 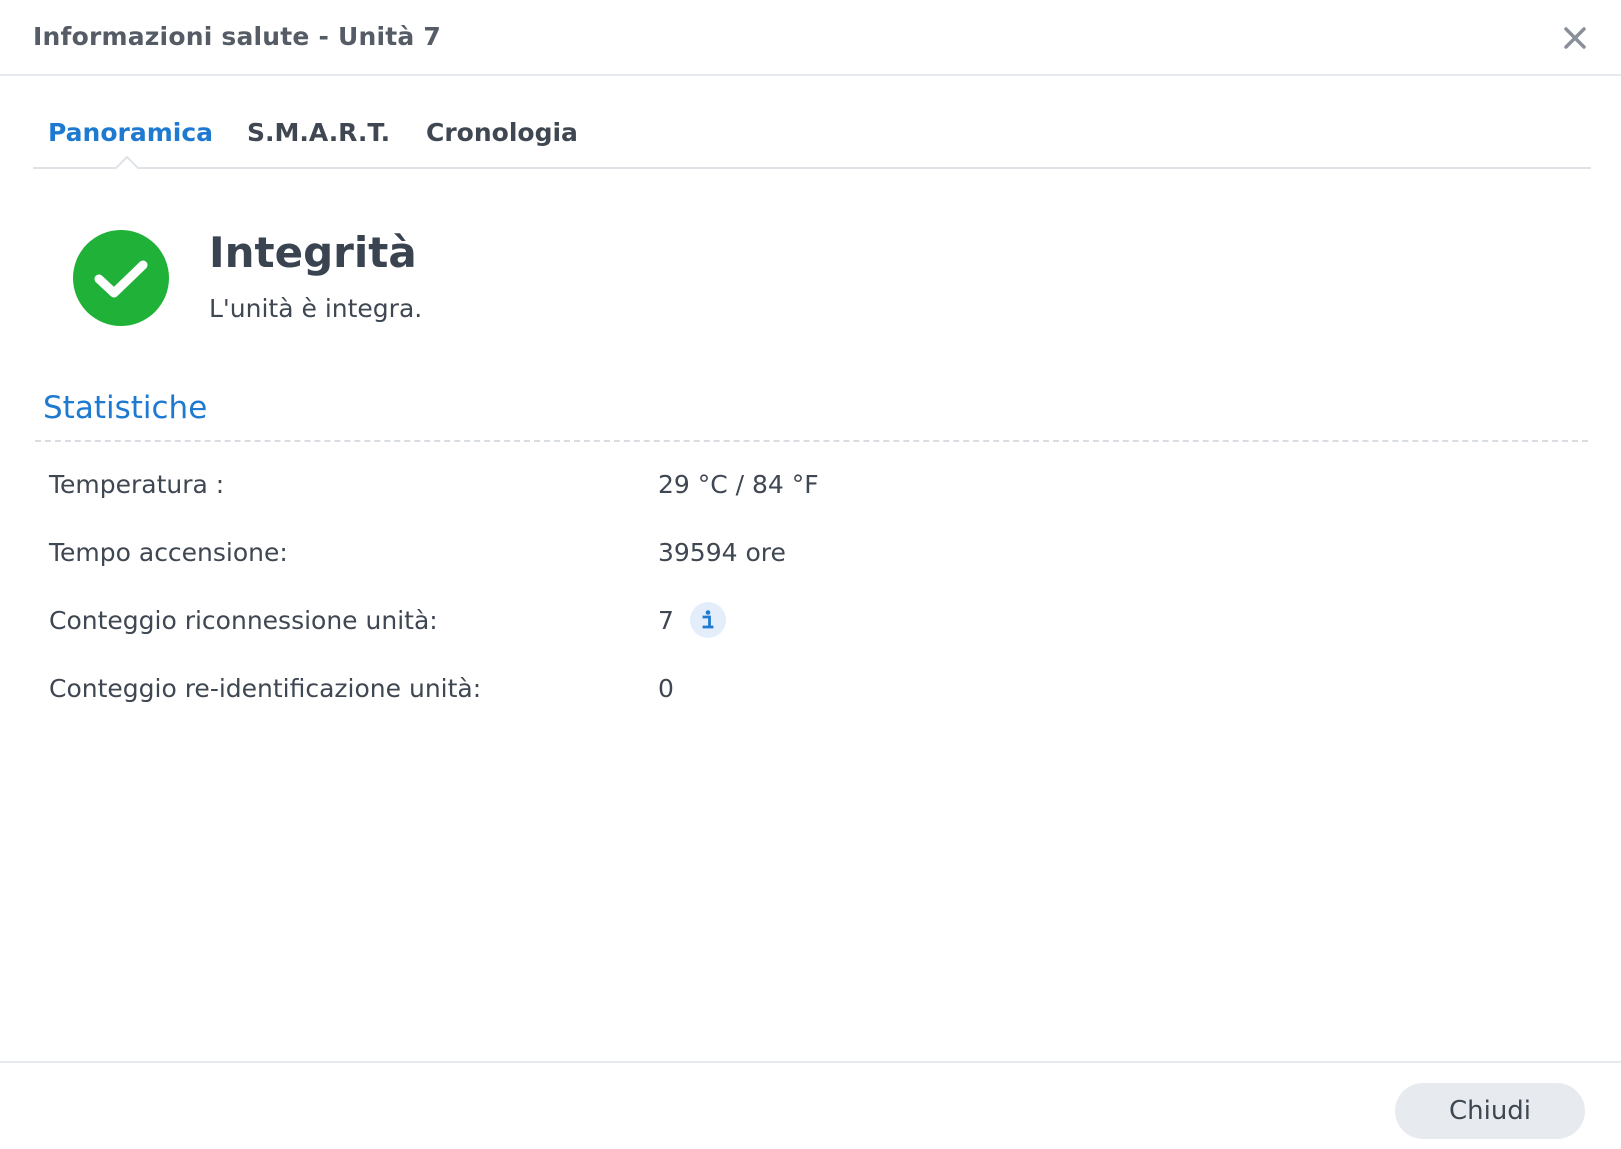 What do you see at coordinates (811, 441) in the screenshot?
I see `section-divider` at bounding box center [811, 441].